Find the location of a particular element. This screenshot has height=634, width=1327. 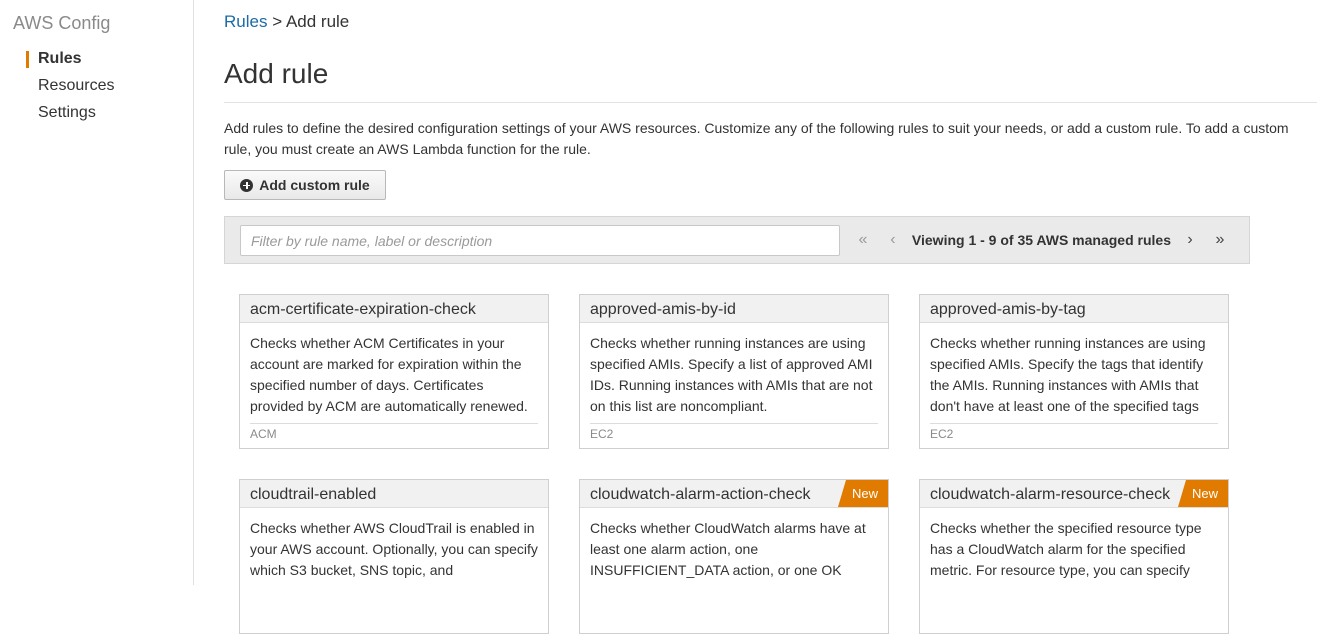

first-page-icon: « is located at coordinates (863, 240).